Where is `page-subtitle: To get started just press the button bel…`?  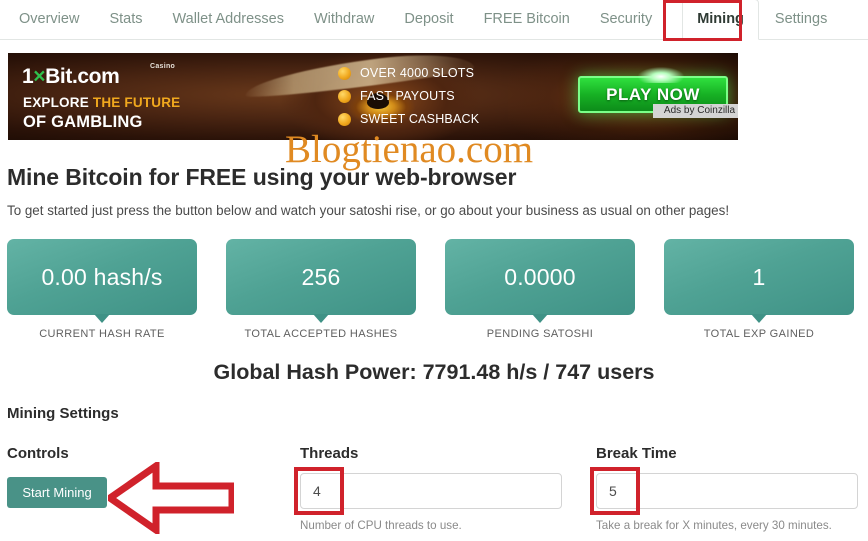 page-subtitle: To get started just press the button bel… is located at coordinates (368, 210).